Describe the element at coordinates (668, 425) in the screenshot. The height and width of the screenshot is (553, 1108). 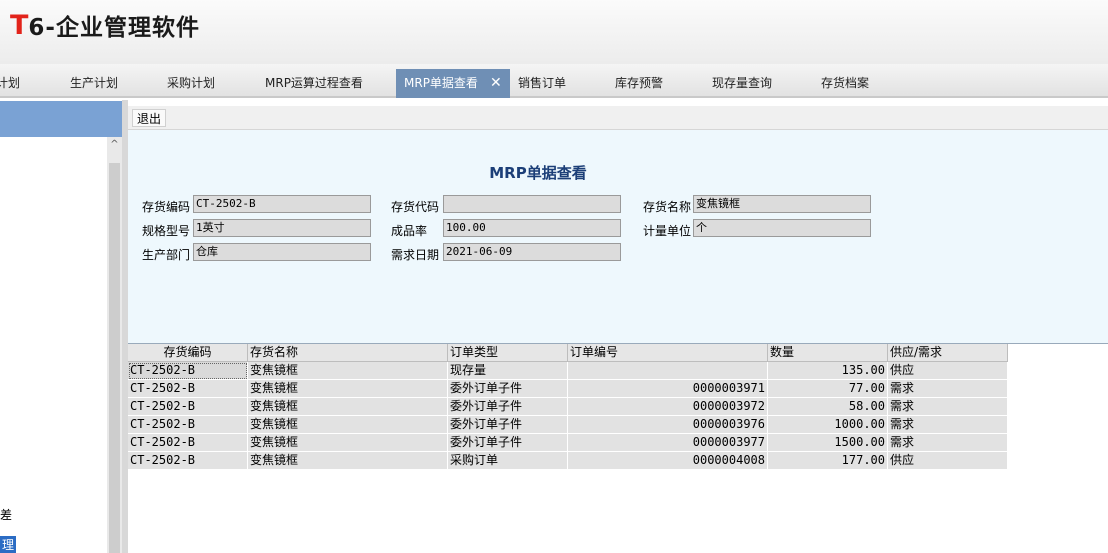
I see `table-cell: 0000003976` at that location.